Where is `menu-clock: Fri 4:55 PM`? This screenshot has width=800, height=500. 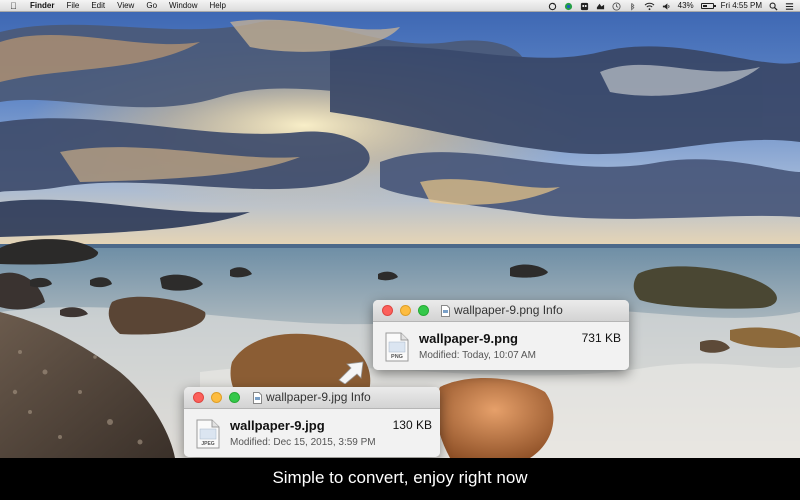
menu-clock: Fri 4:55 PM is located at coordinates (741, 6).